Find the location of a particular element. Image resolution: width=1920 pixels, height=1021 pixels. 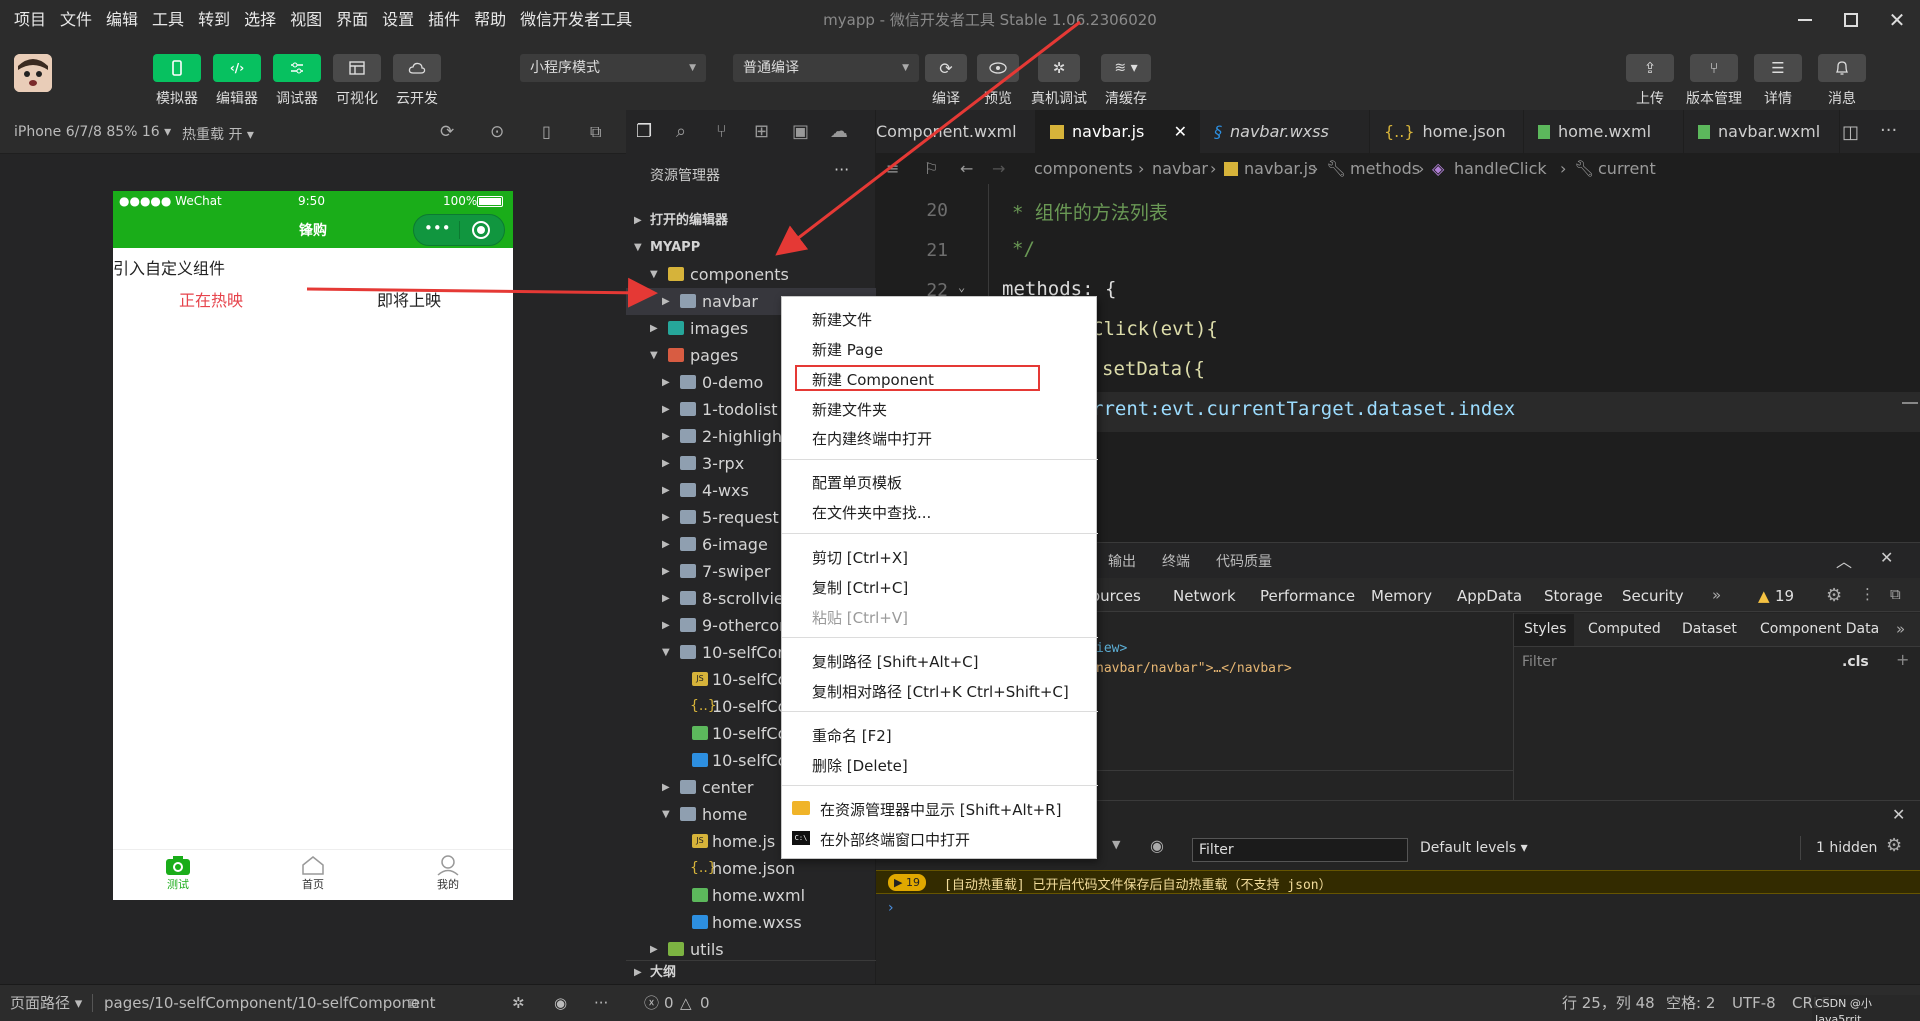

tab-now-showing: 正在热映 is located at coordinates (211, 299).